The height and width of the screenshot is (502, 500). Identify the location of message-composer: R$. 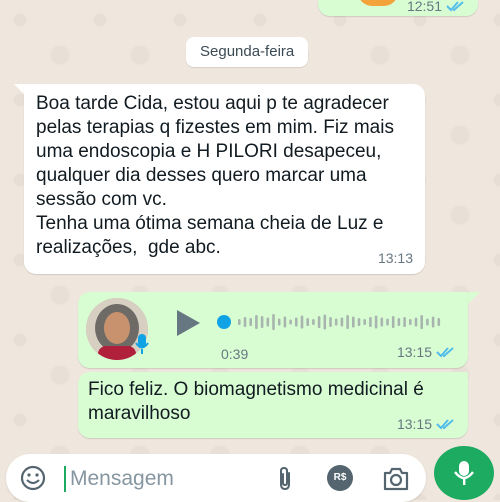
(216, 478).